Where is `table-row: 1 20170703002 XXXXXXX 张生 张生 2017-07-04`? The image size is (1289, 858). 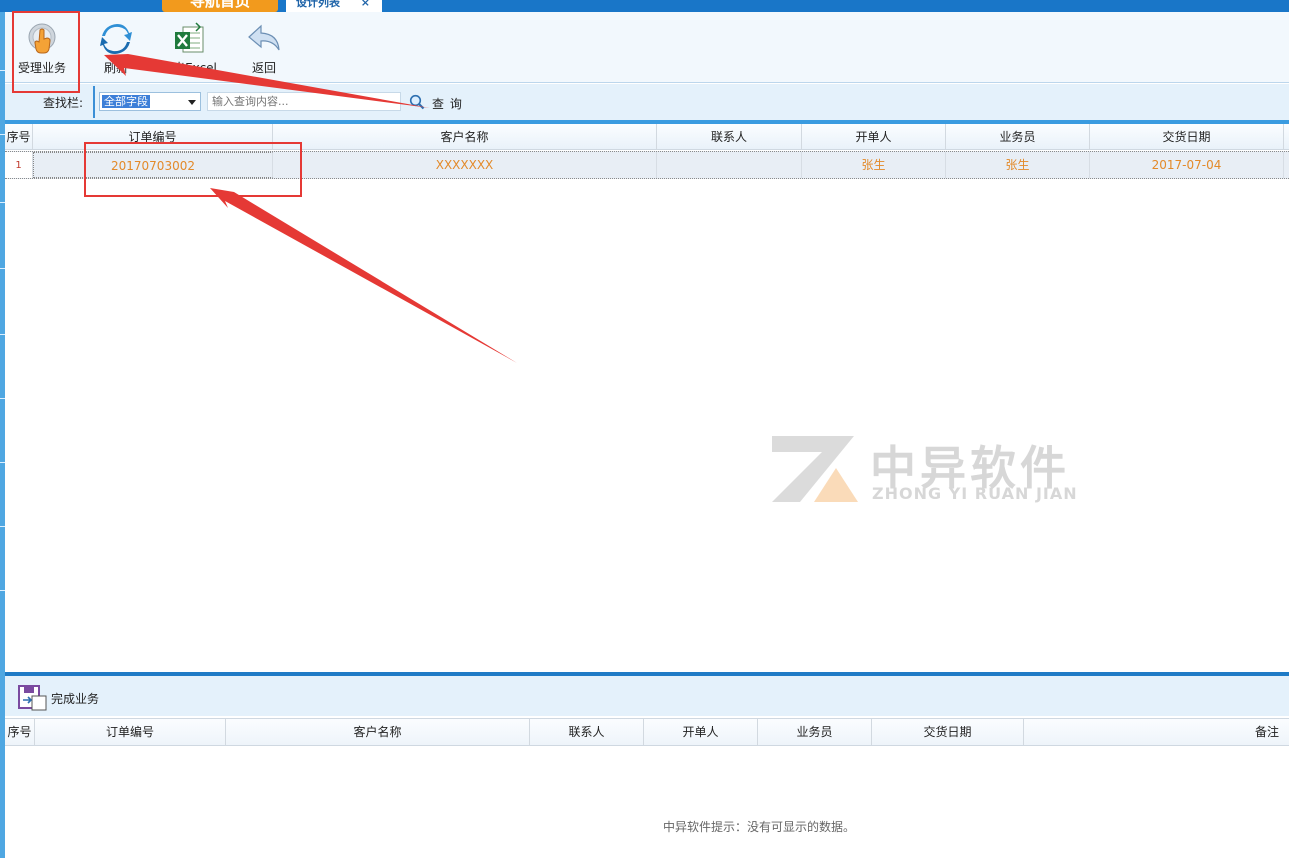
table-row: 1 20170703002 XXXXXXX 张生 张生 2017-07-04 is located at coordinates (647, 165).